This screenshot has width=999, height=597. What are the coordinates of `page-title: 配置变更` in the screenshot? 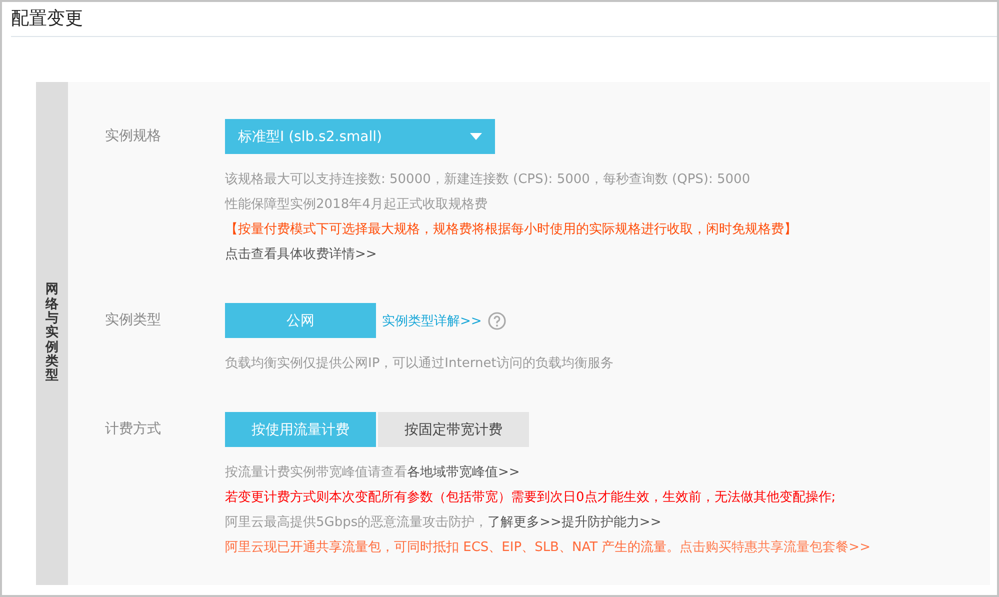 It's located at (47, 19).